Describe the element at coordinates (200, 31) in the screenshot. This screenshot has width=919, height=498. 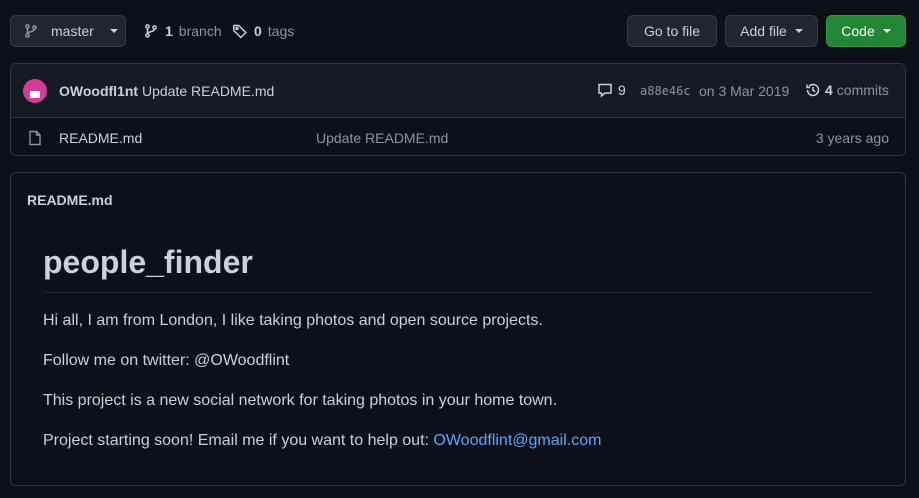
I see `branches-label: branch` at that location.